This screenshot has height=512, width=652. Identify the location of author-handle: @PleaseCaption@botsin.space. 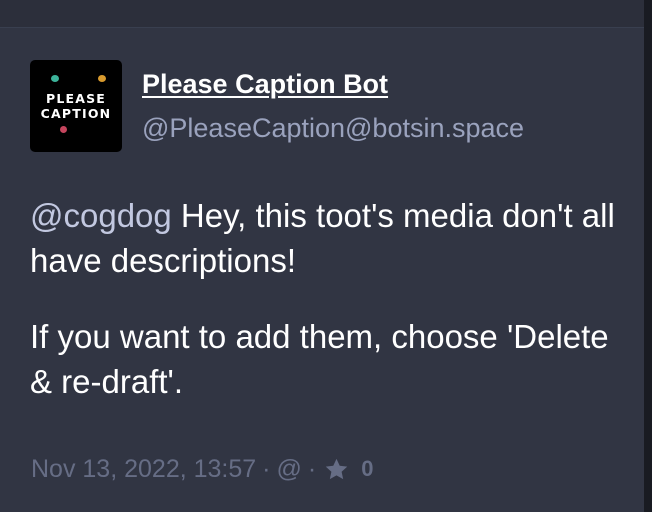
(333, 128).